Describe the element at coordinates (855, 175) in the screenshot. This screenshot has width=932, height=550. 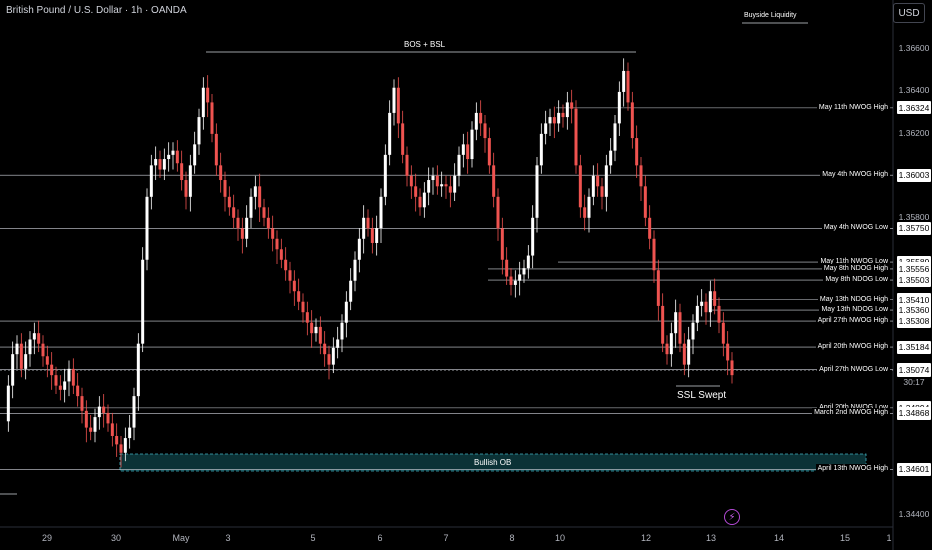
I see `level-label: May 4th NWOG High` at that location.